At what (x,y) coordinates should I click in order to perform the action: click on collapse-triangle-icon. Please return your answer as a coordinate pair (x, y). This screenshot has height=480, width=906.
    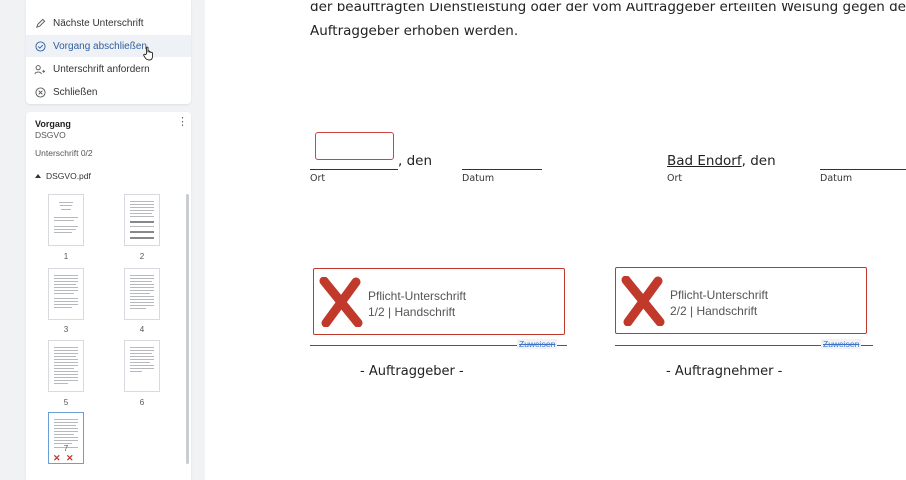
    Looking at the image, I should click on (38, 176).